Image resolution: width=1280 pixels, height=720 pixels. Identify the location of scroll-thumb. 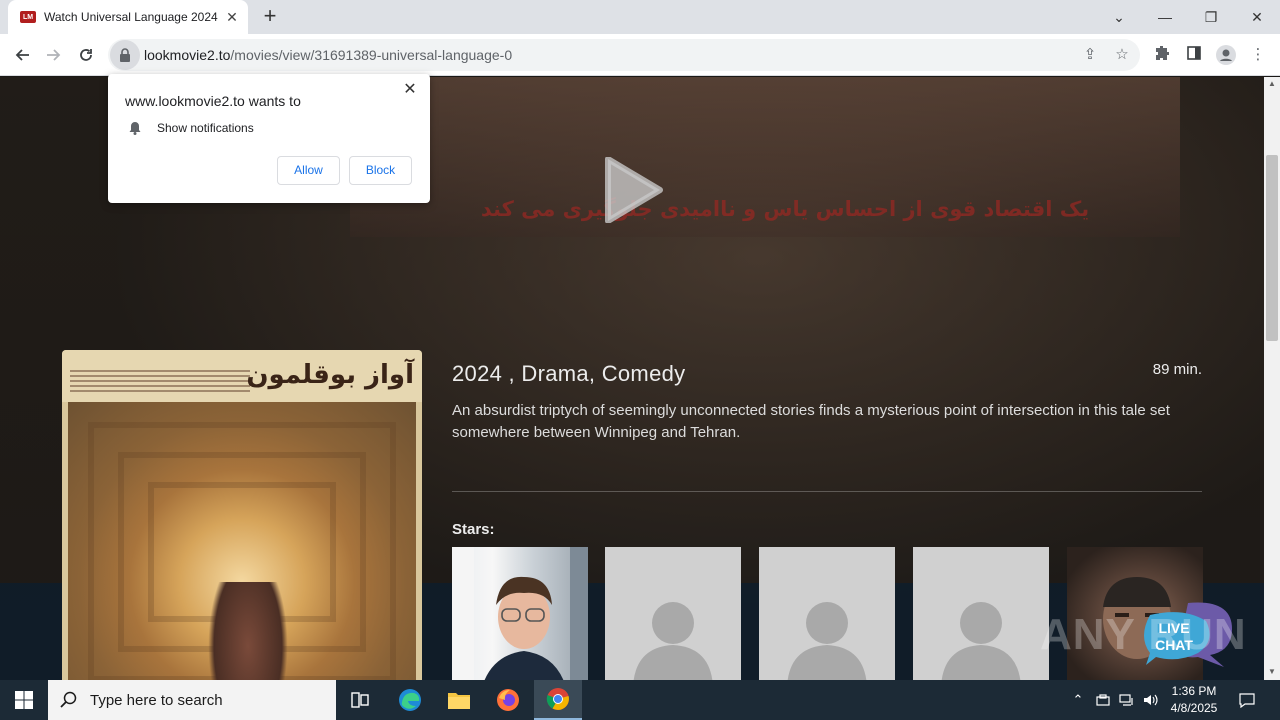
(1272, 248).